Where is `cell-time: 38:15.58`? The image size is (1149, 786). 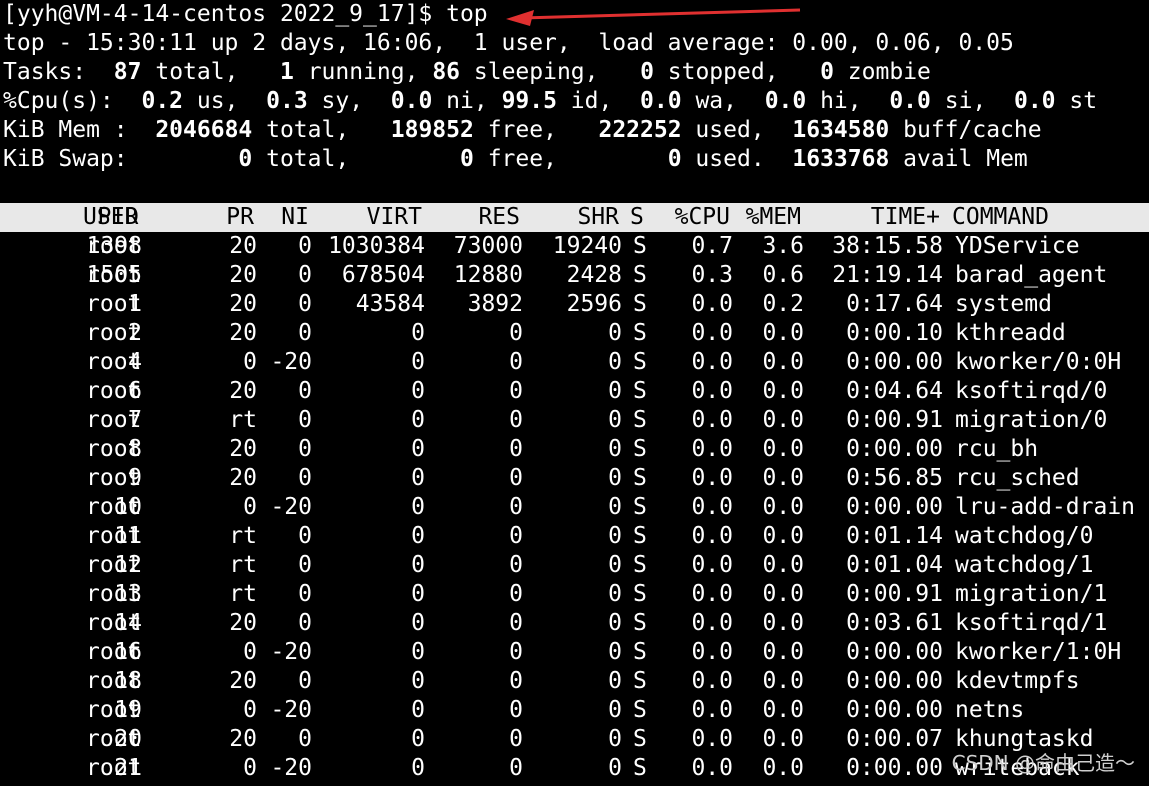
cell-time: 38:15.58 is located at coordinates (887, 246).